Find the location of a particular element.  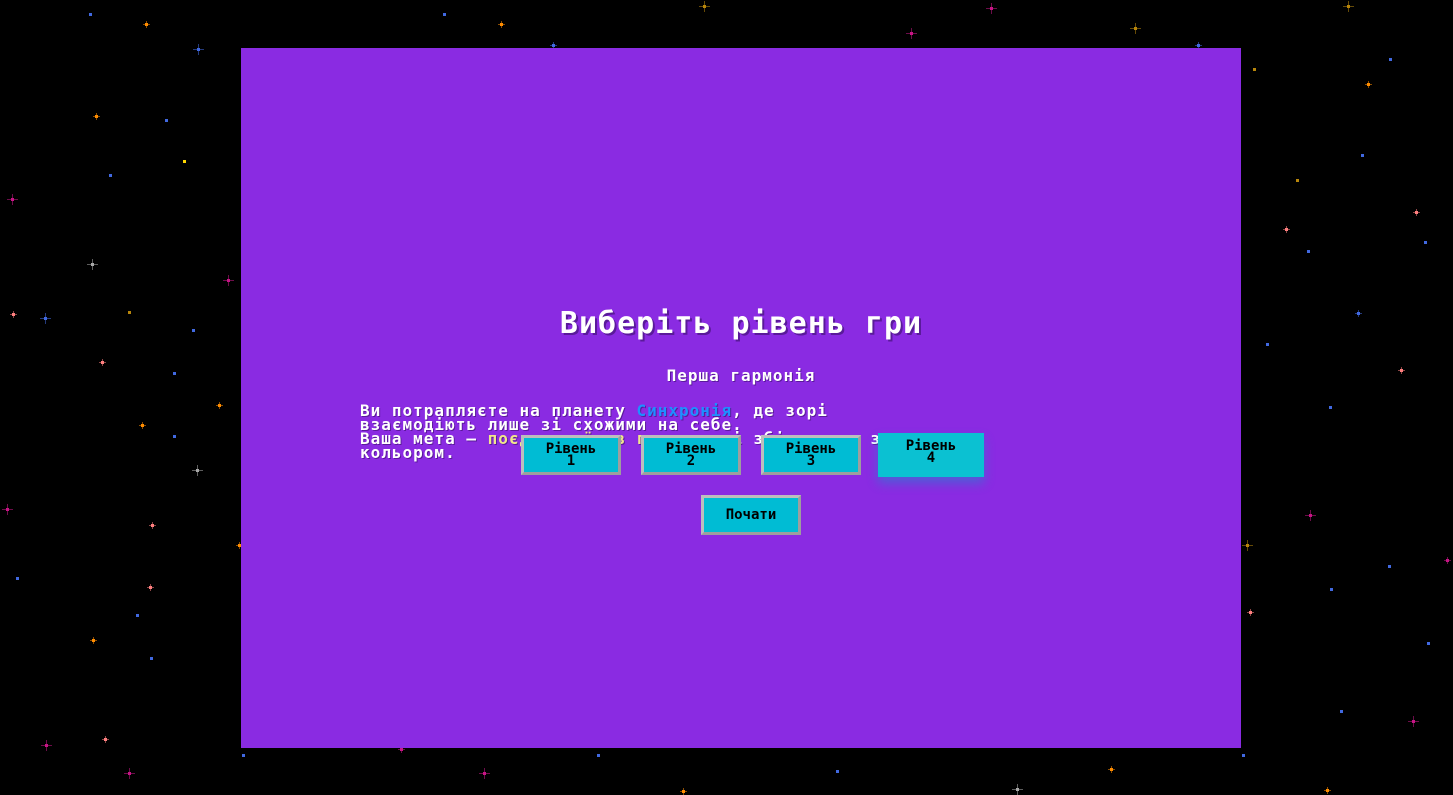

level-2-number: 2 is located at coordinates (691, 461).